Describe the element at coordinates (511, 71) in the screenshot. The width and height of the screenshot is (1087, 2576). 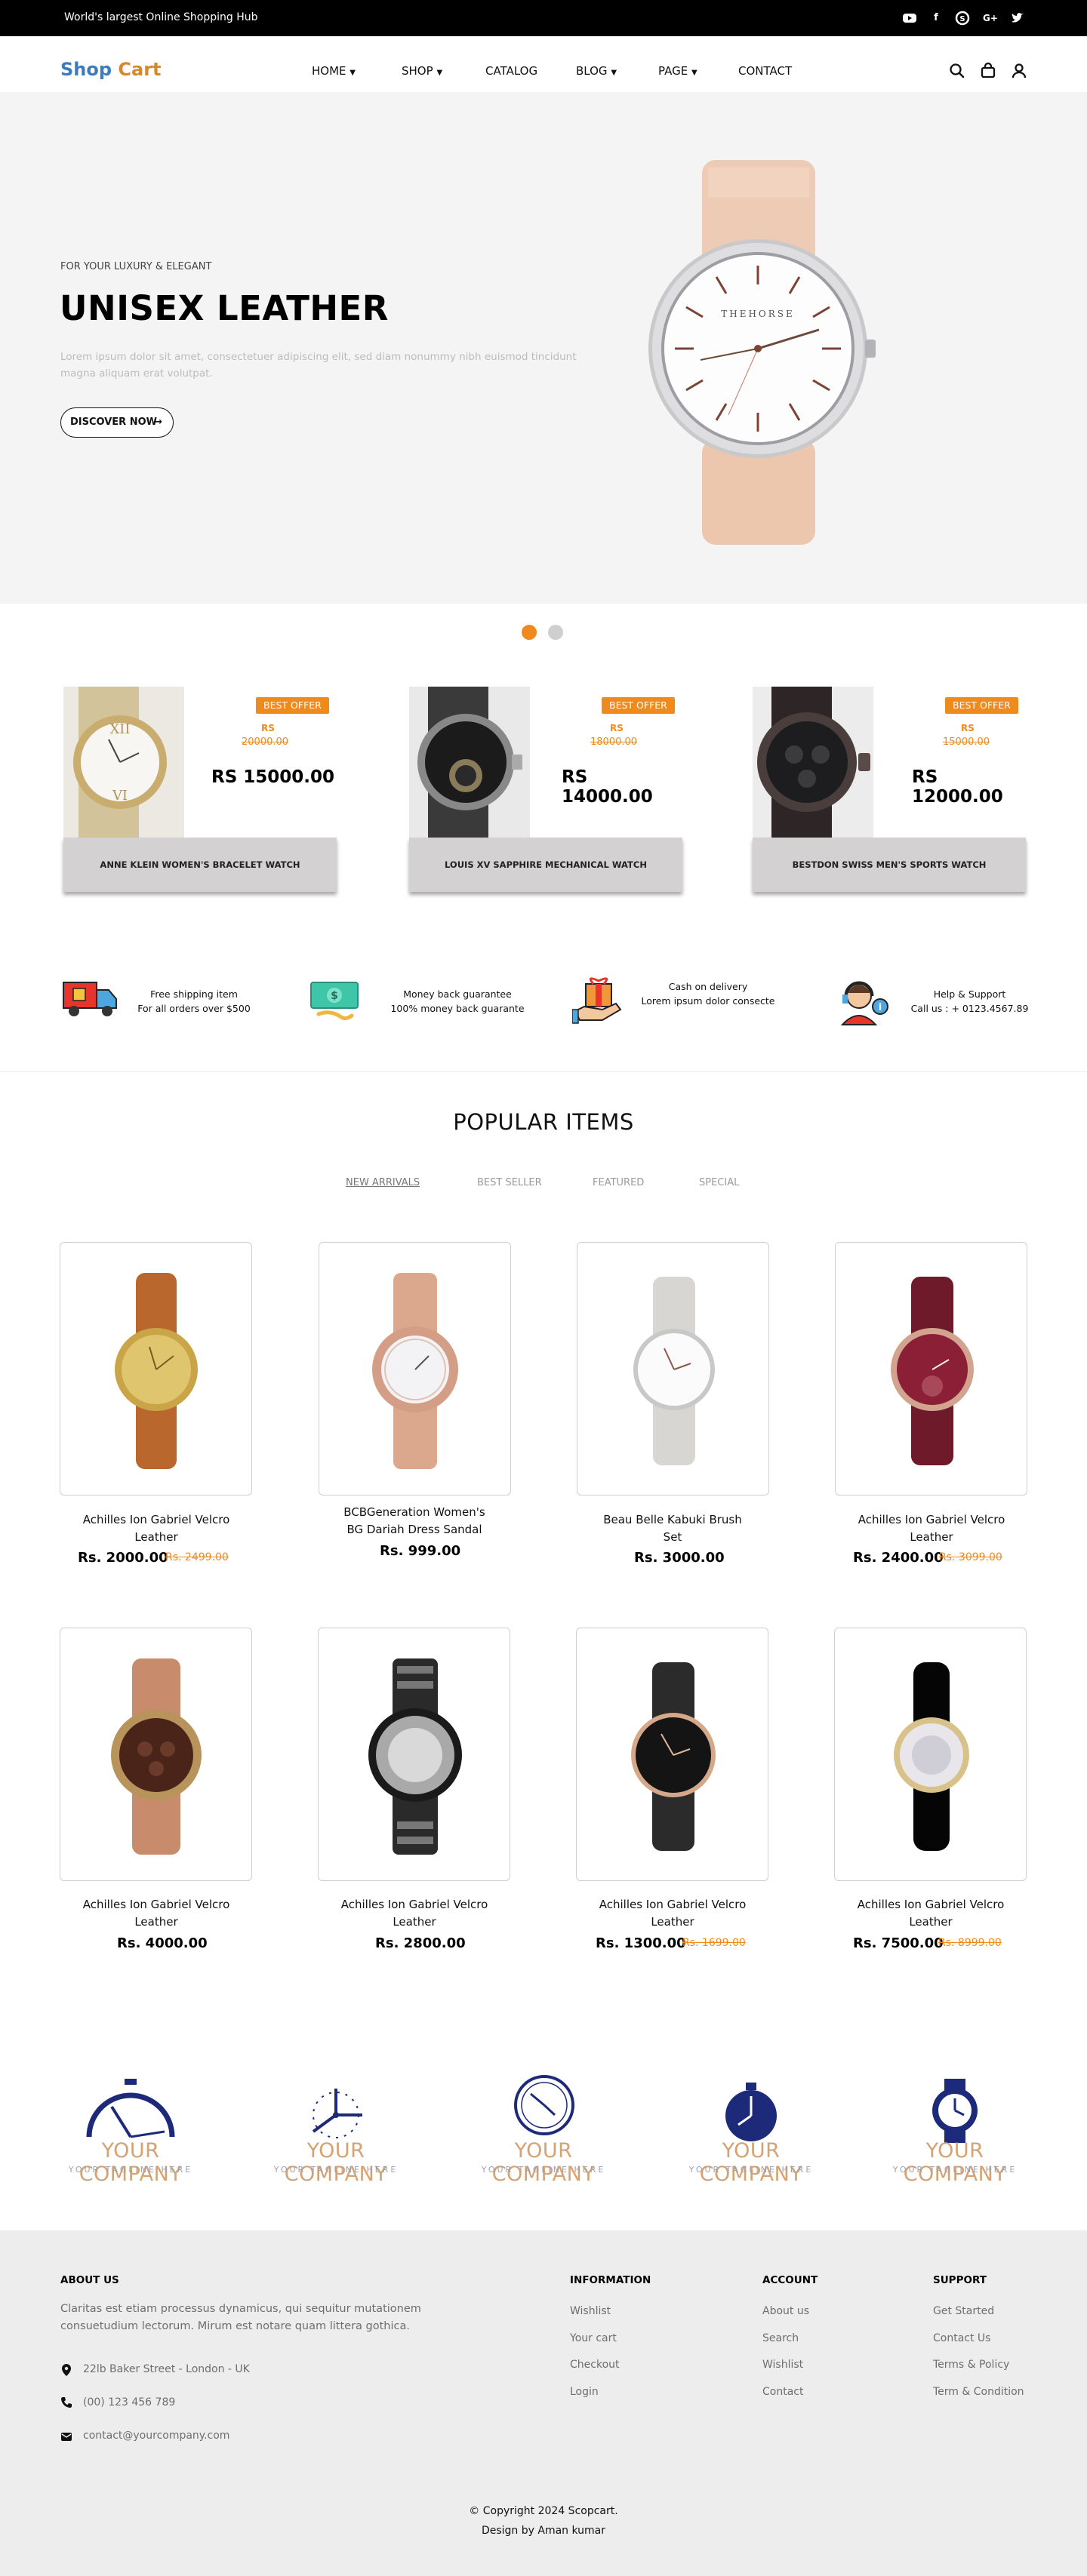
I see `nav-catalog: CATALOG` at that location.